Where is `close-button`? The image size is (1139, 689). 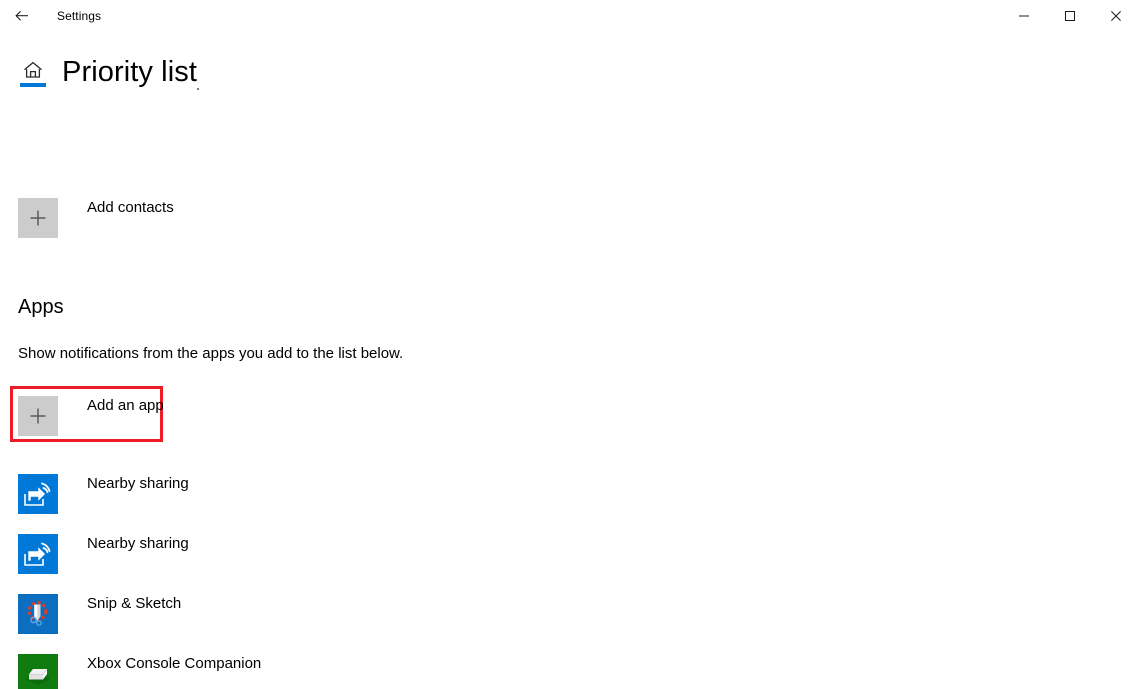
close-button is located at coordinates (1116, 16).